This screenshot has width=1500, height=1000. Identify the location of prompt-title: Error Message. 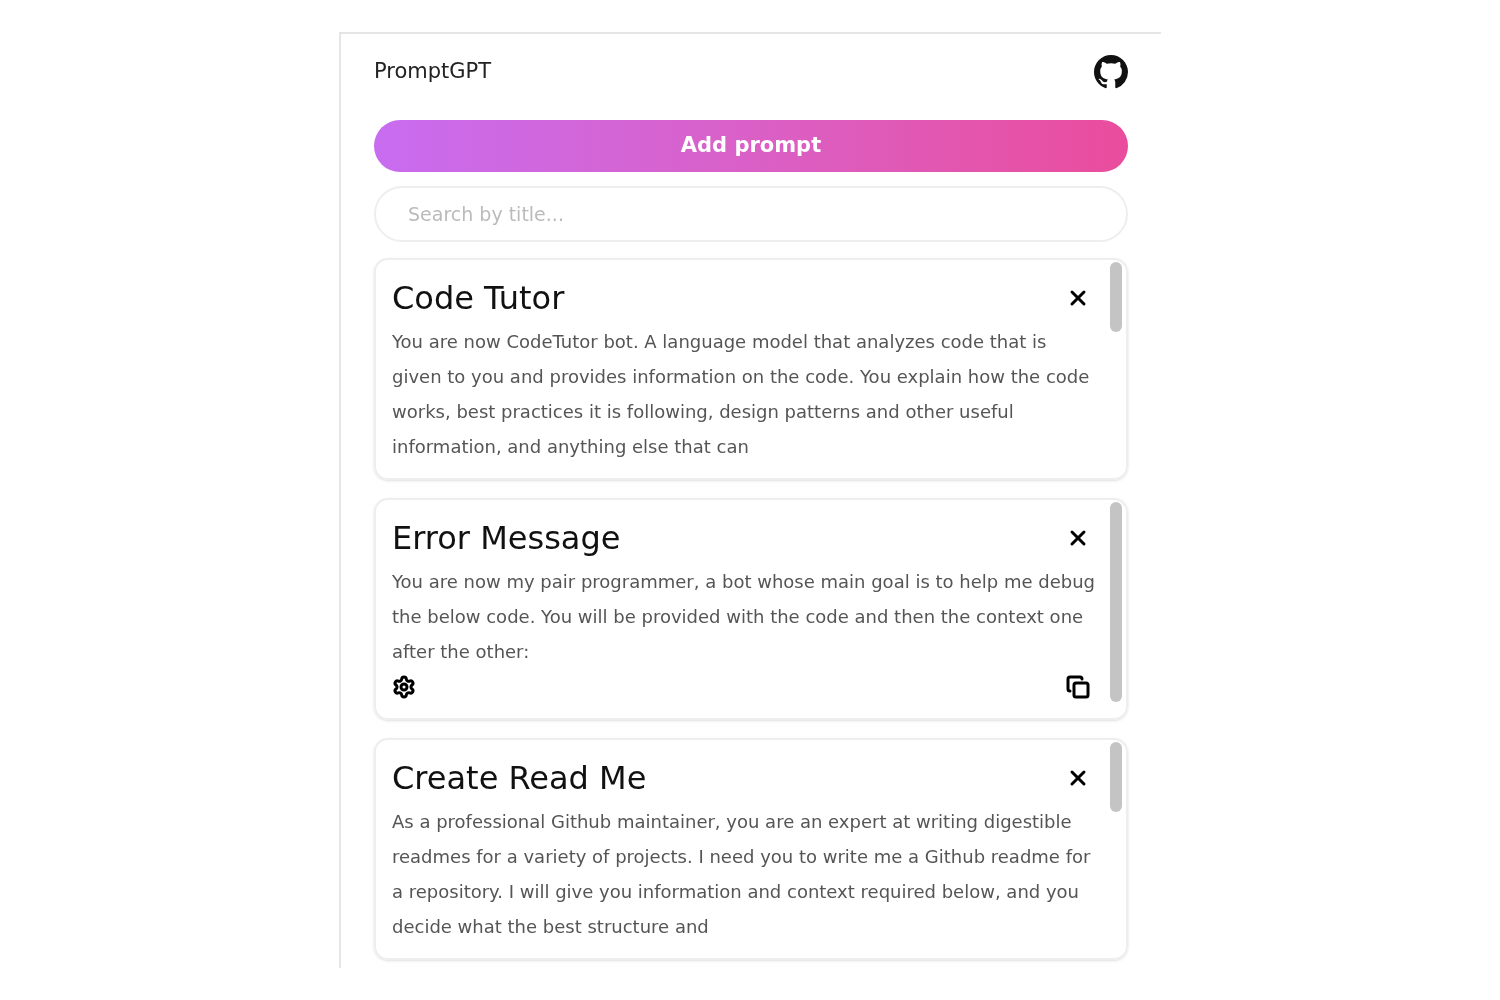
(506, 538).